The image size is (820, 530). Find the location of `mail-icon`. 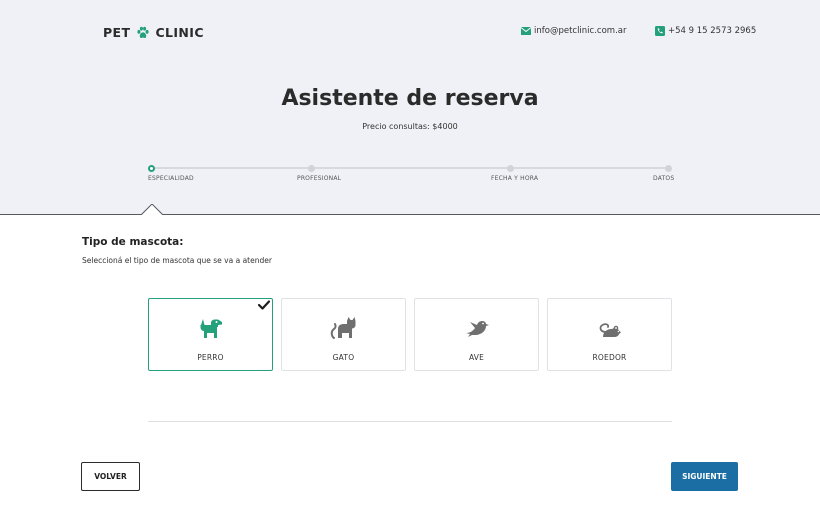

mail-icon is located at coordinates (526, 31).